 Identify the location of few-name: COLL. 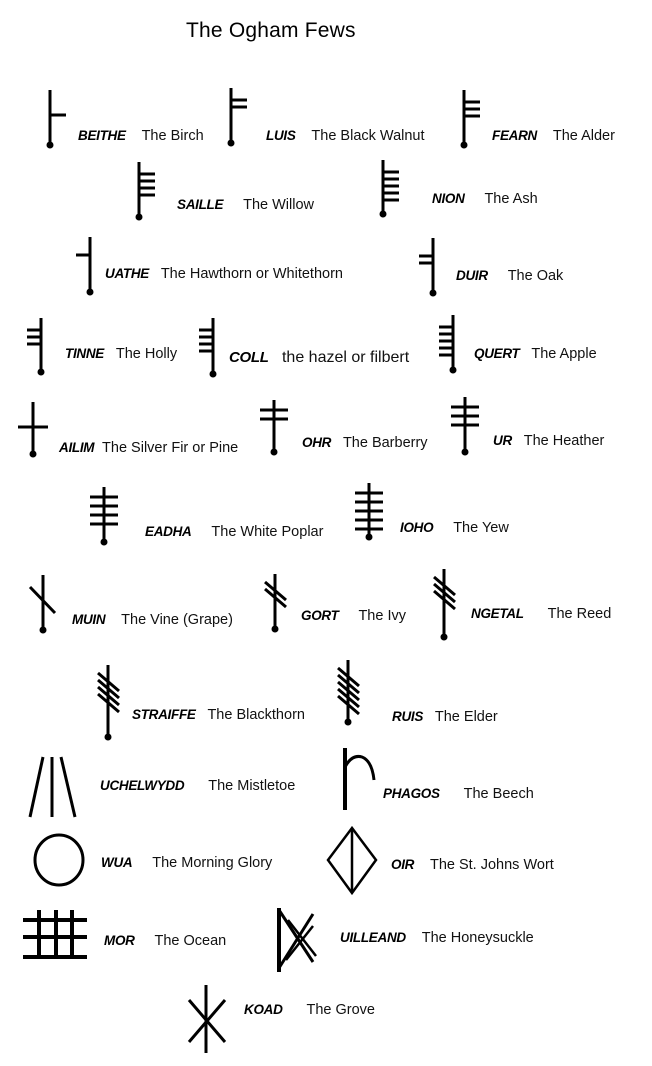
(249, 357).